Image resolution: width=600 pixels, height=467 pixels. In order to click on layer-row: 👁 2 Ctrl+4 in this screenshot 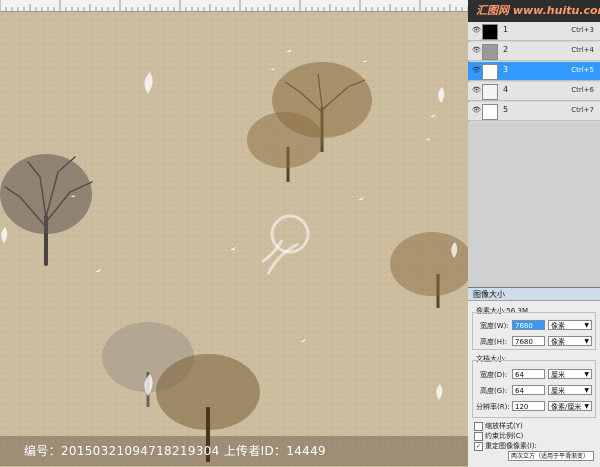, I will do `click(534, 51)`.